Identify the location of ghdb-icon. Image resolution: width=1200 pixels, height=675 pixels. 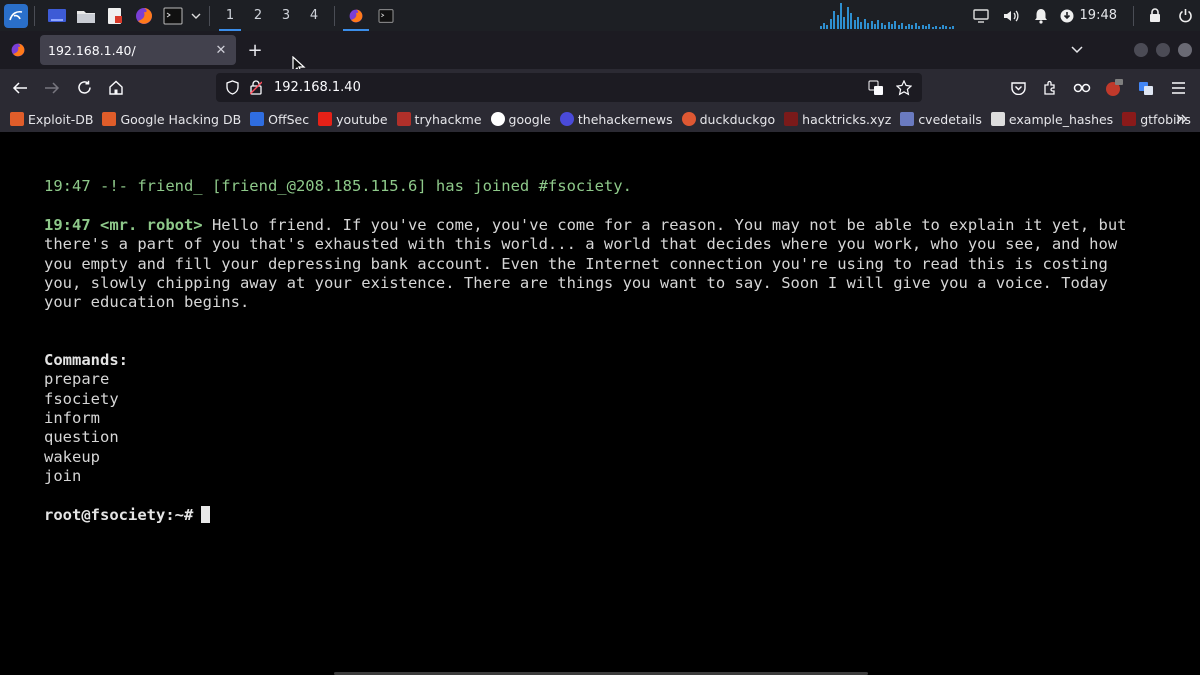
(109, 119).